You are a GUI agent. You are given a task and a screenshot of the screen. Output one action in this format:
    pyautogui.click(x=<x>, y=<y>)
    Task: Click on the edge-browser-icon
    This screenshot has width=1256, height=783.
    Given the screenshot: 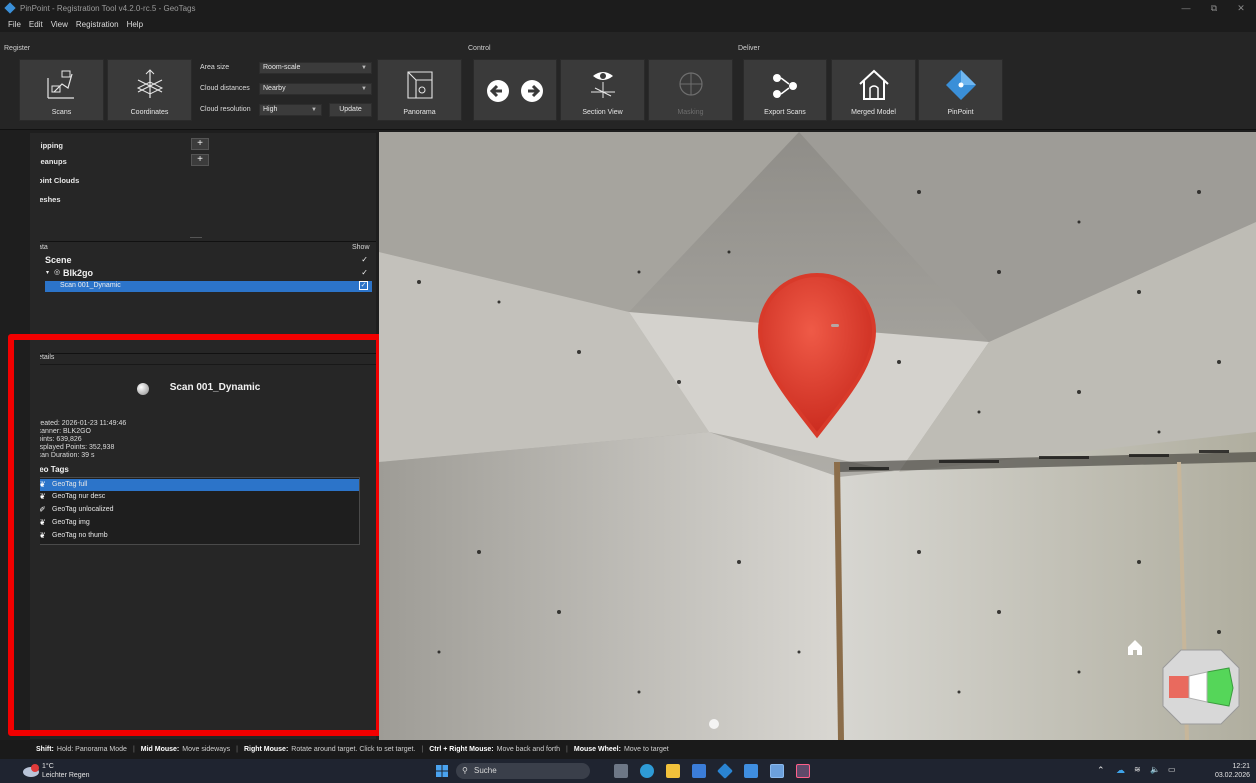 What is the action you would take?
    pyautogui.click(x=647, y=771)
    